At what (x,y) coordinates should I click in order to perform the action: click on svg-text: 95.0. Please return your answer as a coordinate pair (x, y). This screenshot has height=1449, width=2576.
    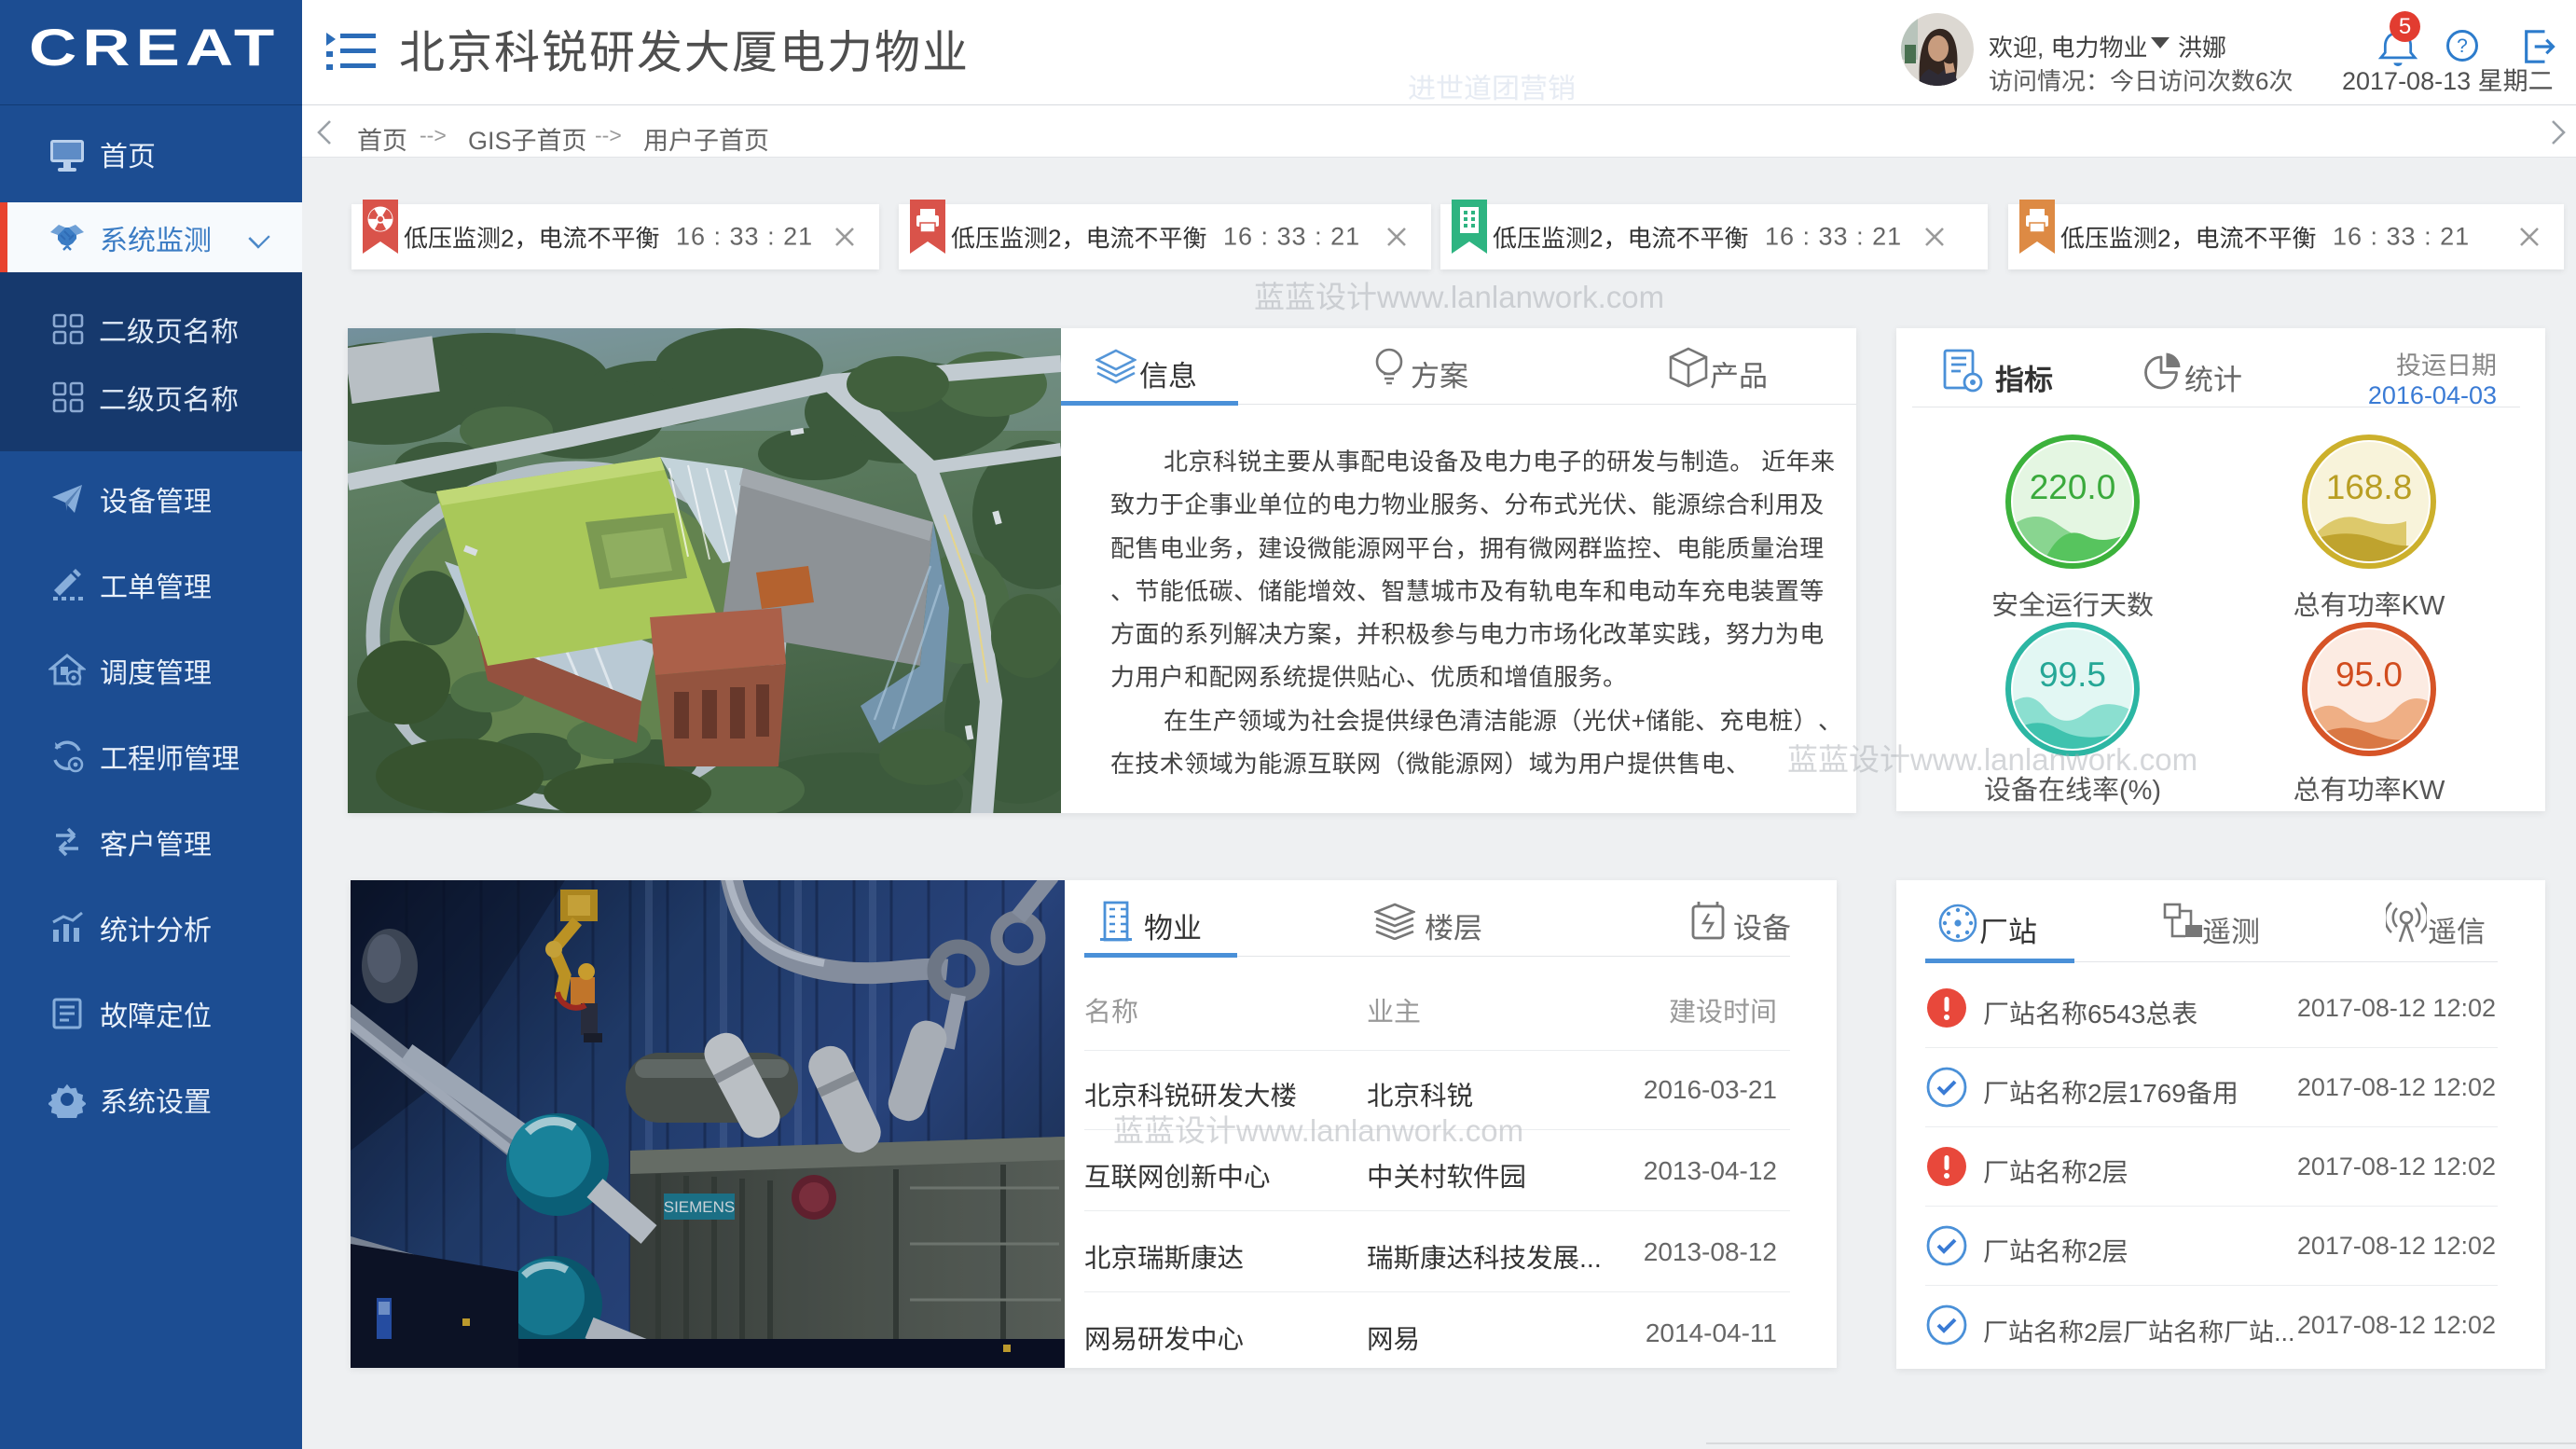
    Looking at the image, I should click on (2369, 675).